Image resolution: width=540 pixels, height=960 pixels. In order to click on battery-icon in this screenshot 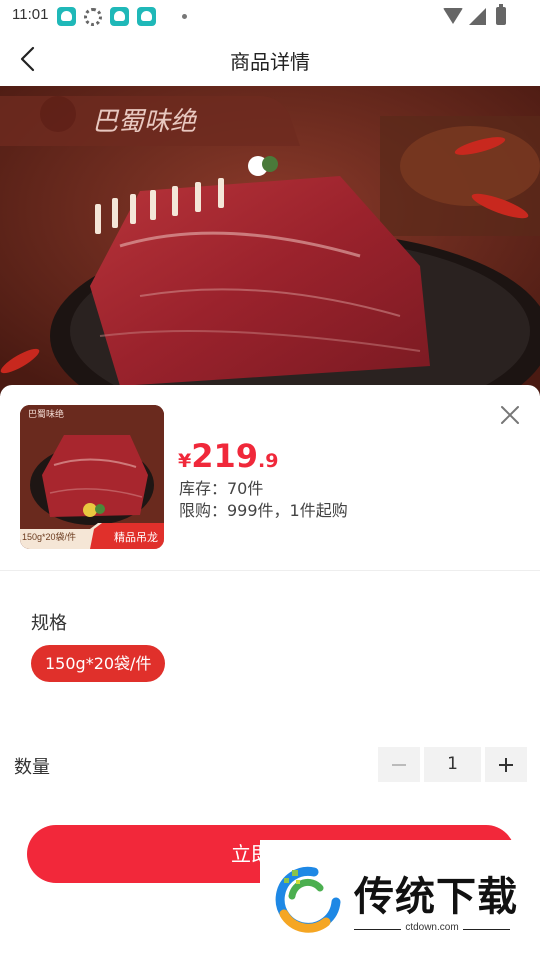, I will do `click(501, 14)`.